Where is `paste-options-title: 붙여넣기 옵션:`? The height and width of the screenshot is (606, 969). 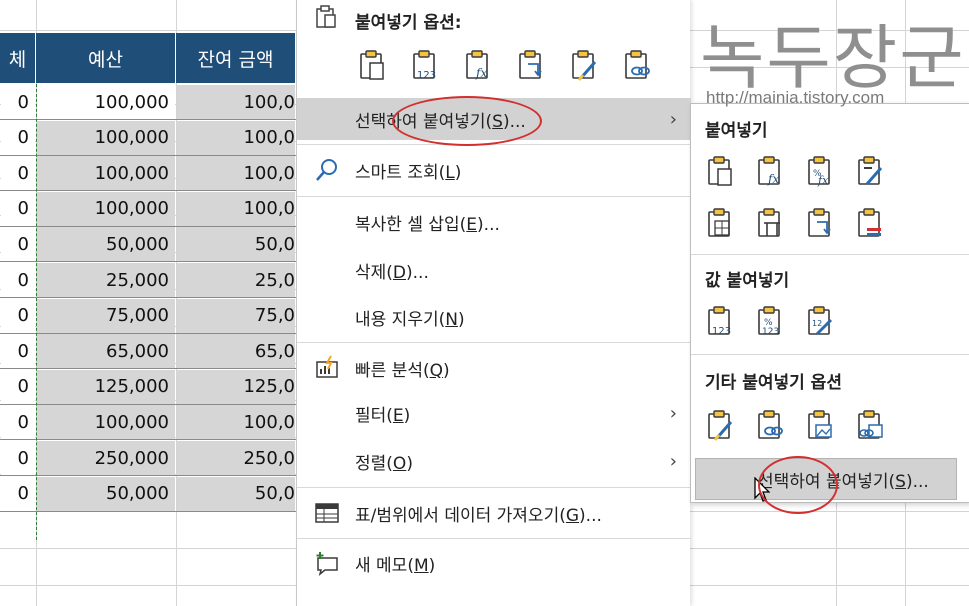
paste-options-title: 붙여넣기 옵션: is located at coordinates (408, 23).